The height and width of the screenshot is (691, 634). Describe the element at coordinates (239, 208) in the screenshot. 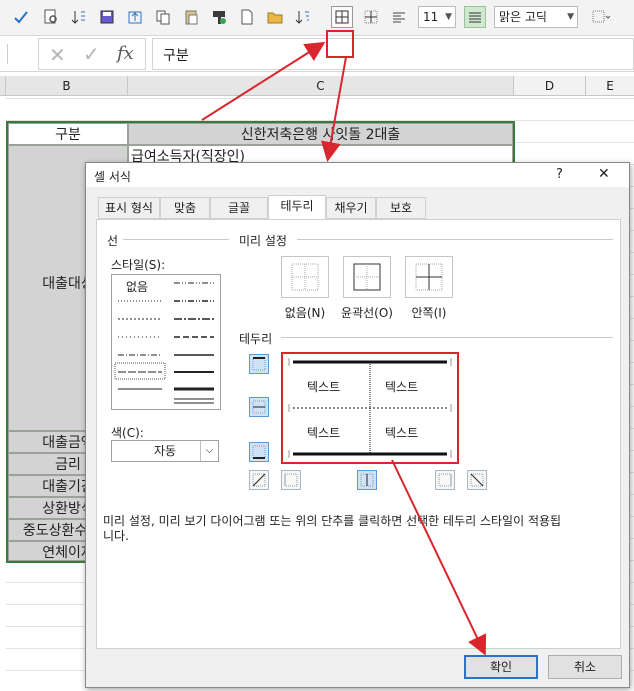

I see `tab-font: 글꼴` at that location.